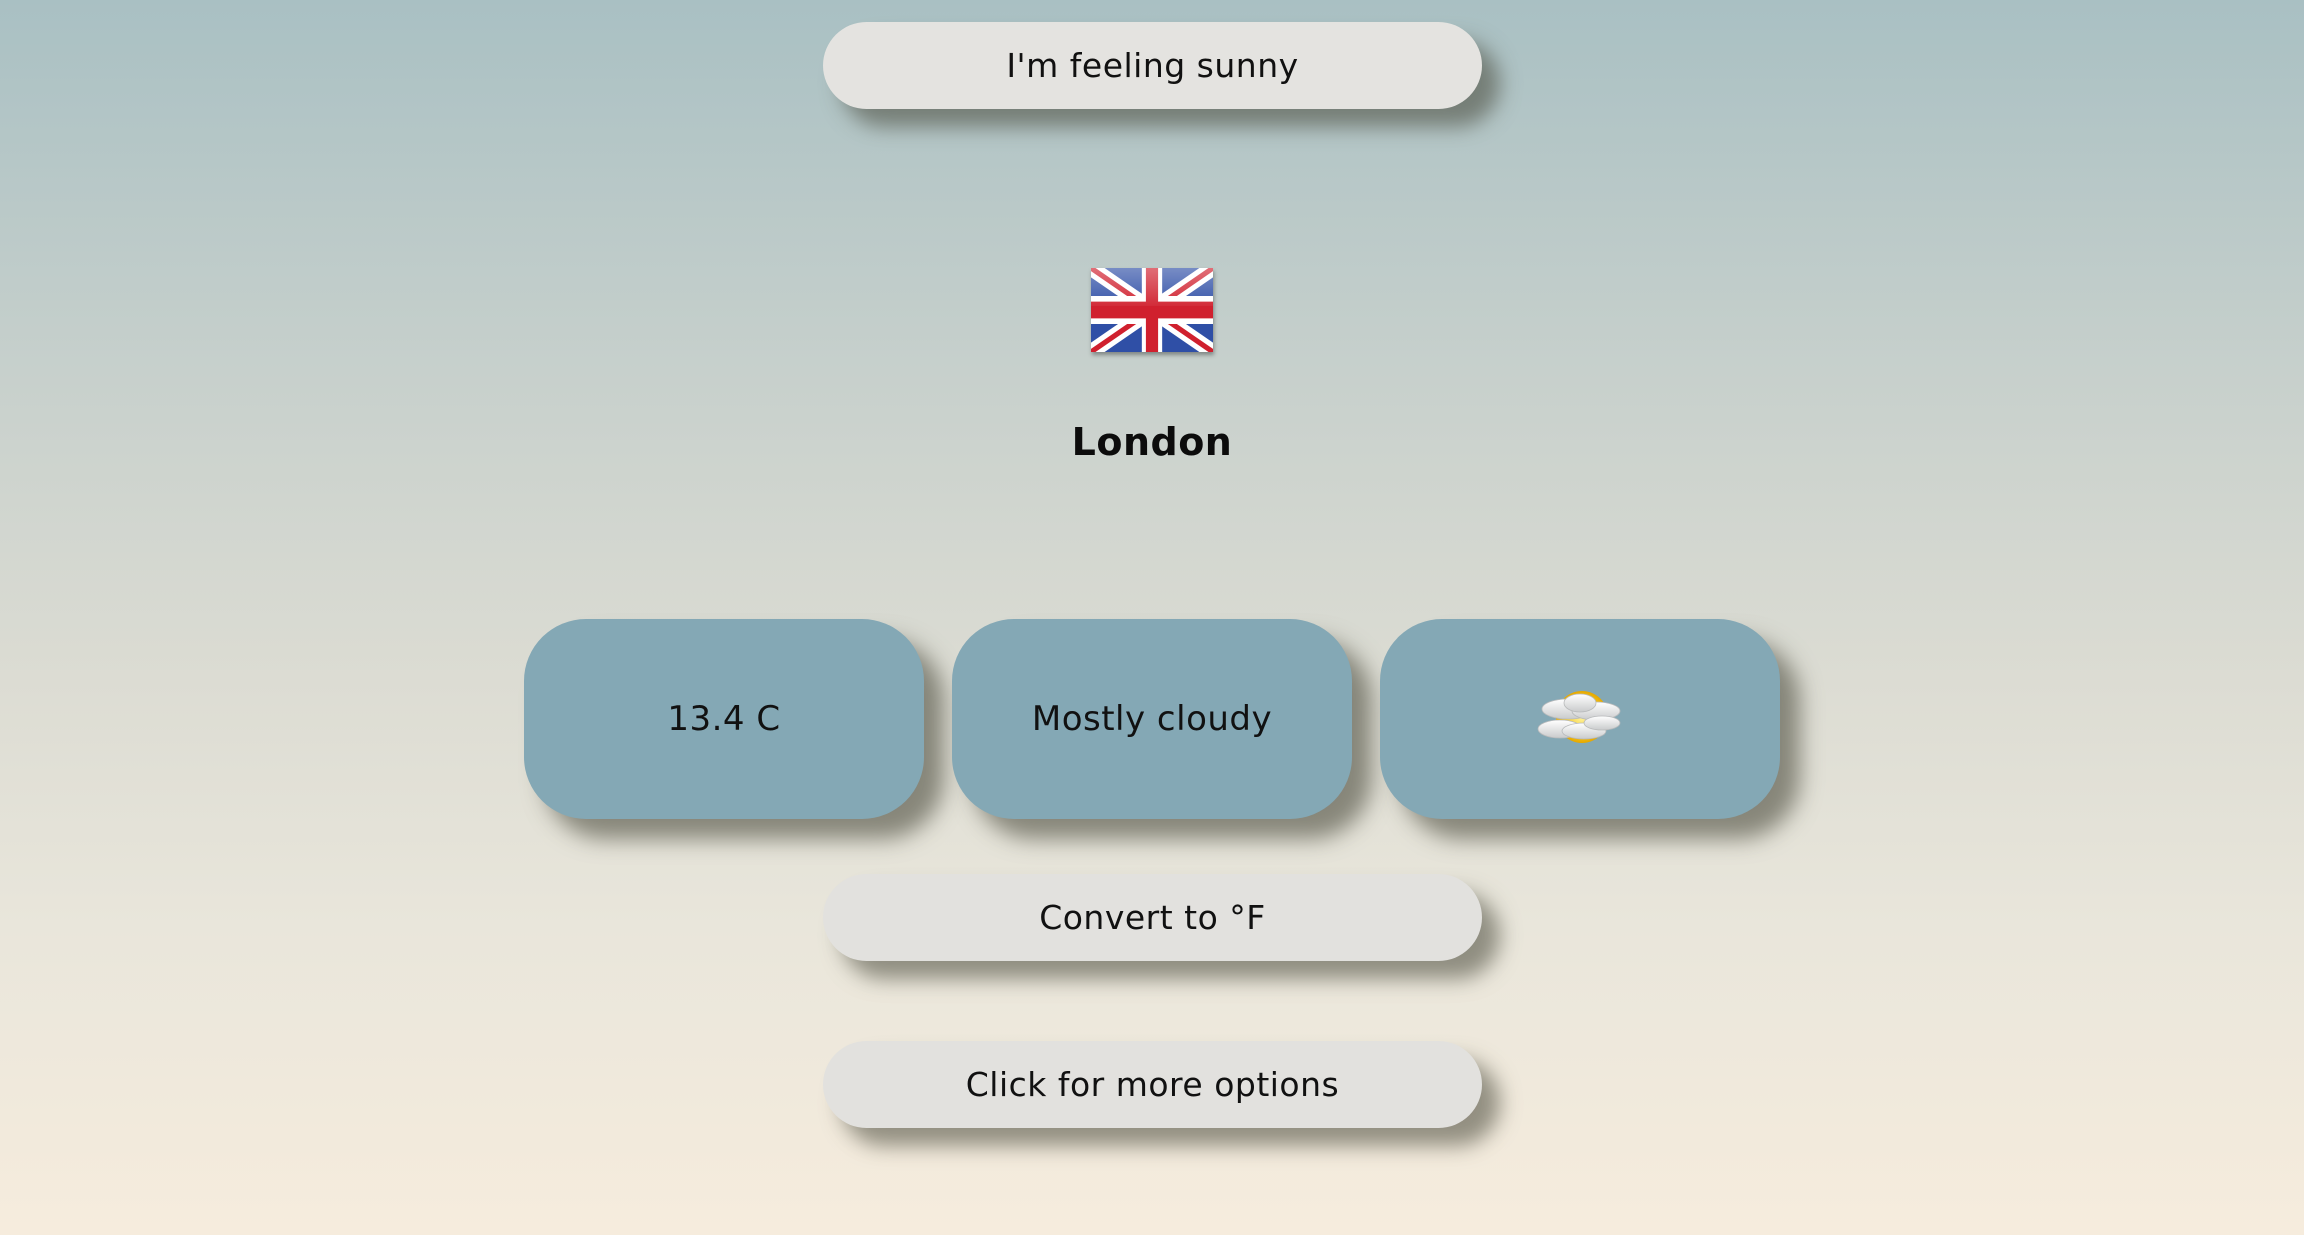 The width and height of the screenshot is (2304, 1235). I want to click on condition-text: Mostly cloudy, so click(1152, 719).